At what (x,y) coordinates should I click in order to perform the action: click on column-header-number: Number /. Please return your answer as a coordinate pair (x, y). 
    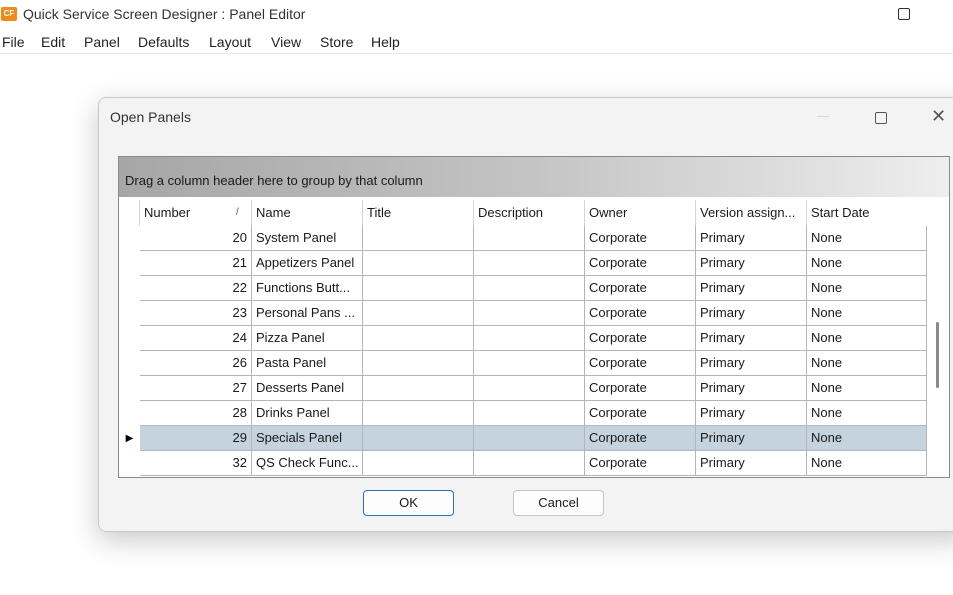
    Looking at the image, I should click on (196, 213).